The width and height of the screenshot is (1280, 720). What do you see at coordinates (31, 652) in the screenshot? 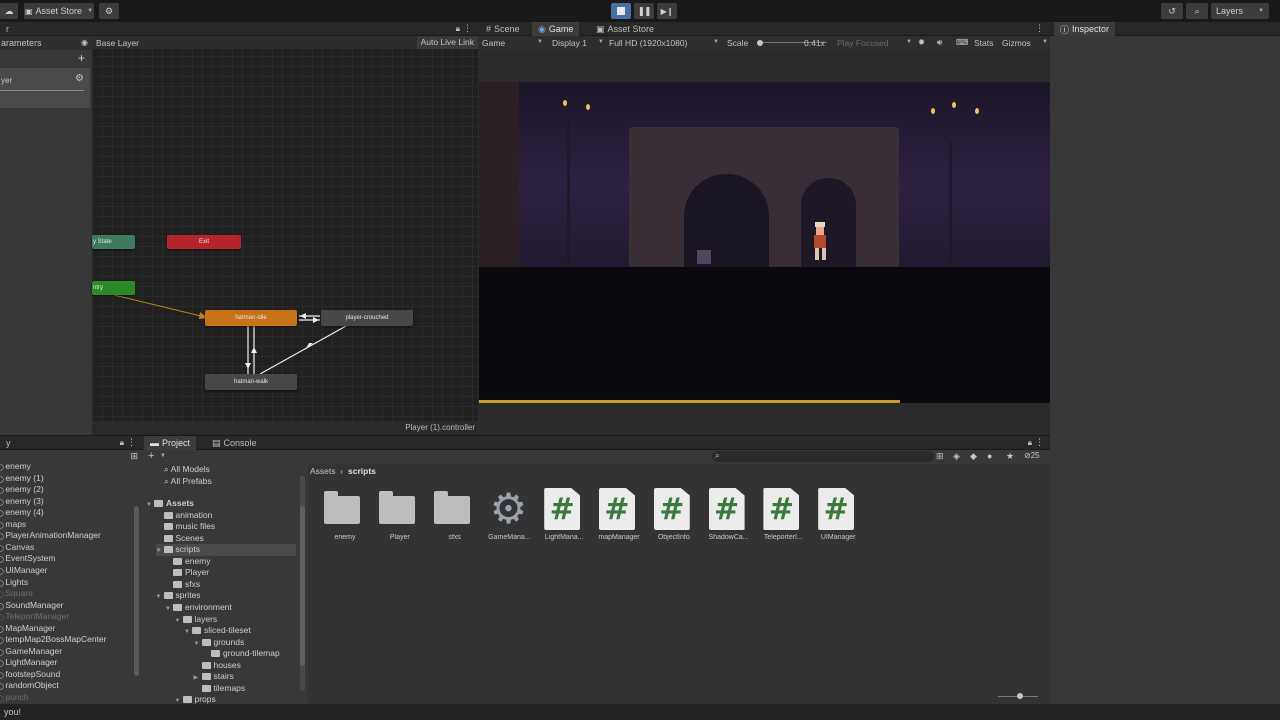
I see `hierarchy-item: ◯ GameManager` at bounding box center [31, 652].